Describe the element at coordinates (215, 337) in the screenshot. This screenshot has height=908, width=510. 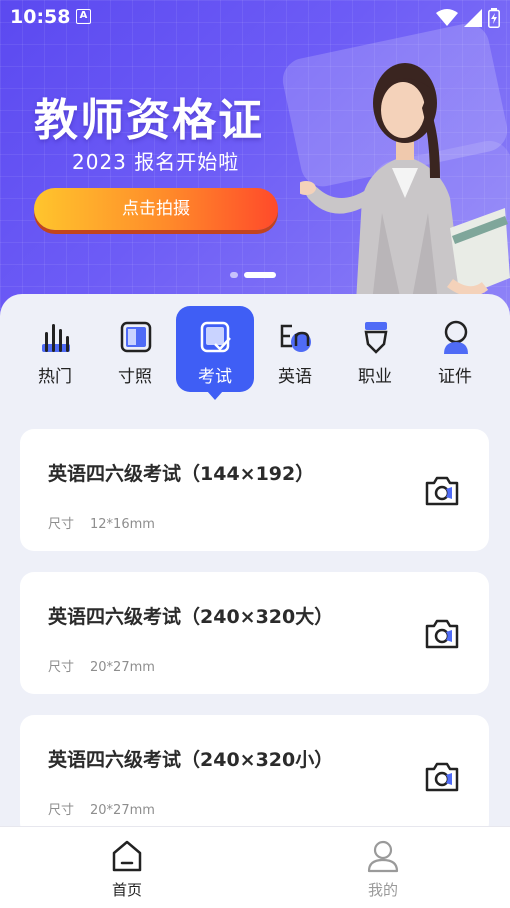
I see `exam-check-icon` at that location.